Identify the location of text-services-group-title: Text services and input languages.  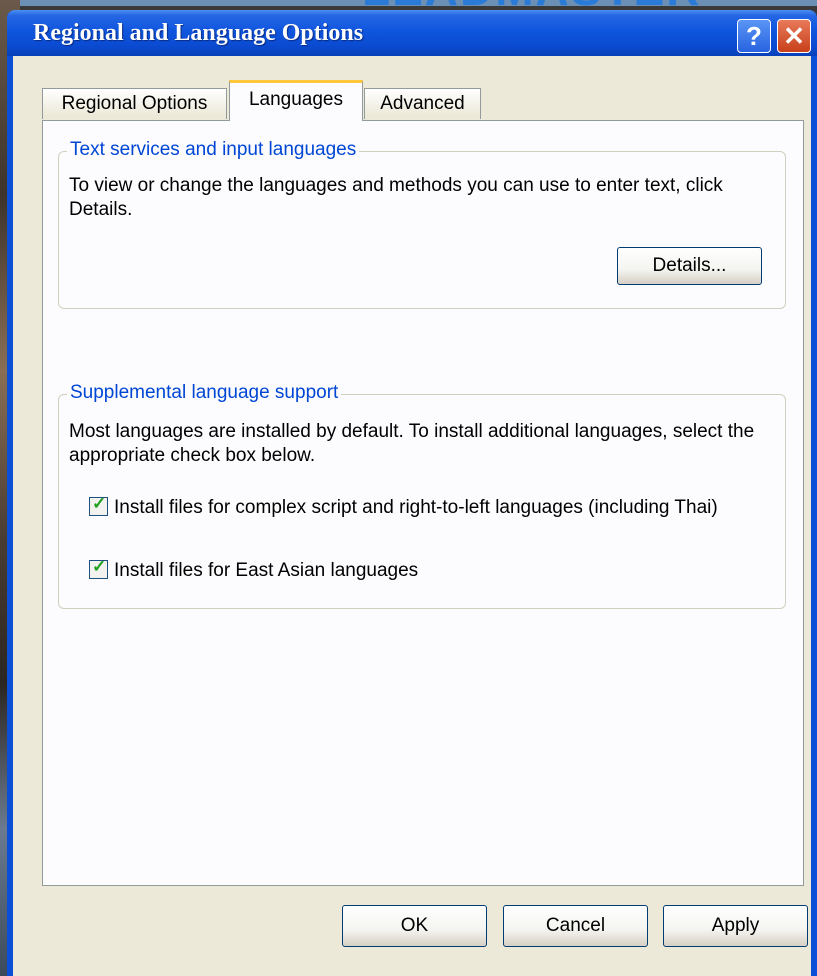
(213, 150).